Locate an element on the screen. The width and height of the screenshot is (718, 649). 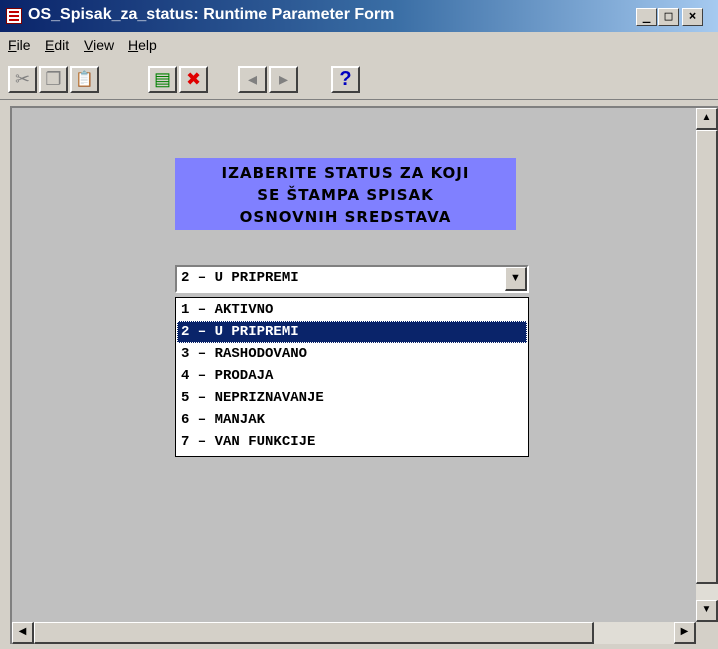
chevron-down-icon: ▼ is located at coordinates (515, 278).